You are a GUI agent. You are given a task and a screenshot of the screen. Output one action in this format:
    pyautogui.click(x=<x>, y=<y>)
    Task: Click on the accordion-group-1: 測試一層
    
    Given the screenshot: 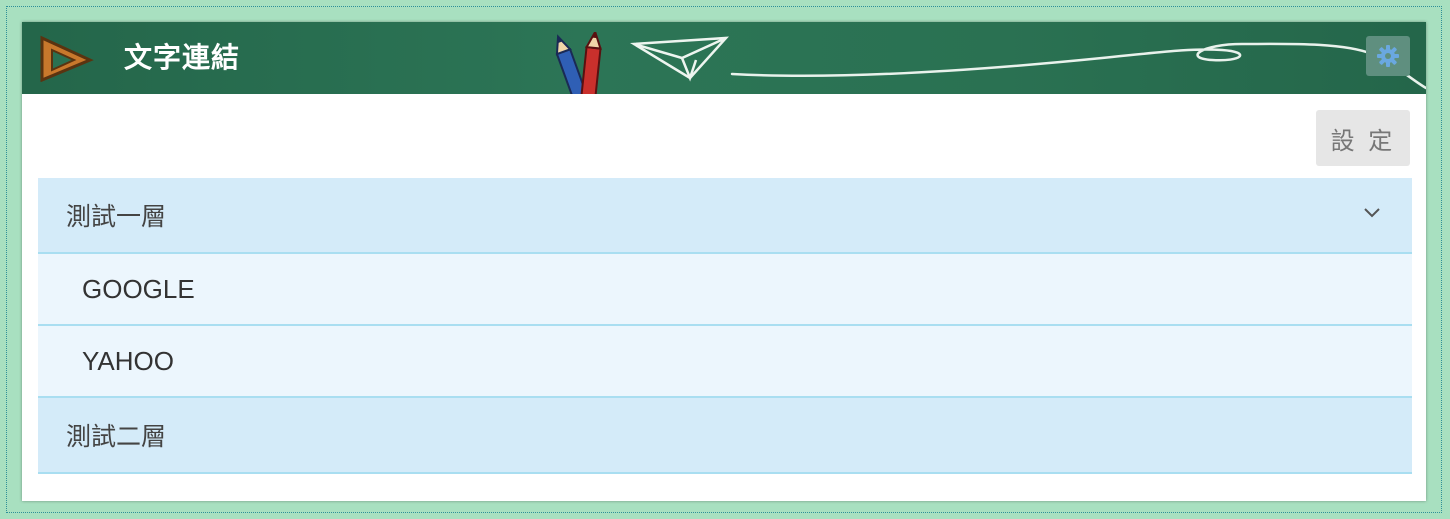 What is the action you would take?
    pyautogui.click(x=725, y=216)
    